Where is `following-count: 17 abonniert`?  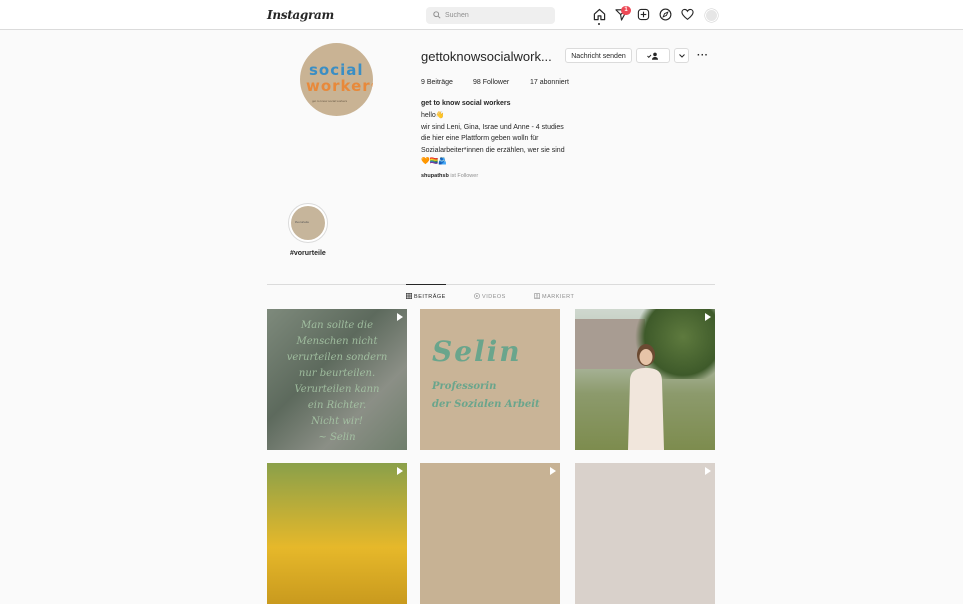
following-count: 17 abonniert is located at coordinates (549, 82).